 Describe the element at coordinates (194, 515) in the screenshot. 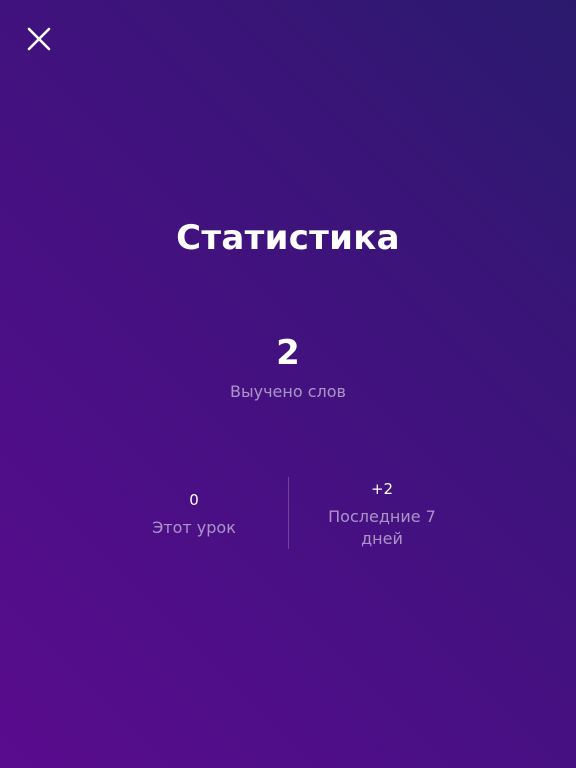

I see `stat-this-lesson: 0 Этот урок` at that location.